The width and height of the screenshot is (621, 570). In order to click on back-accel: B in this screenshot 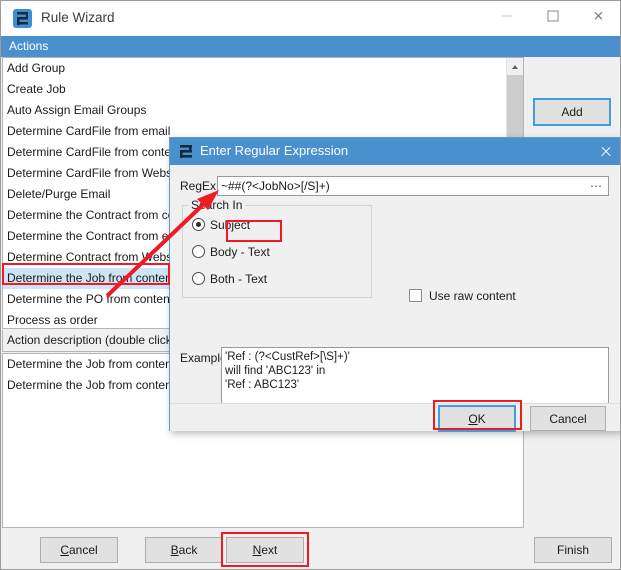, I will do `click(174, 550)`.